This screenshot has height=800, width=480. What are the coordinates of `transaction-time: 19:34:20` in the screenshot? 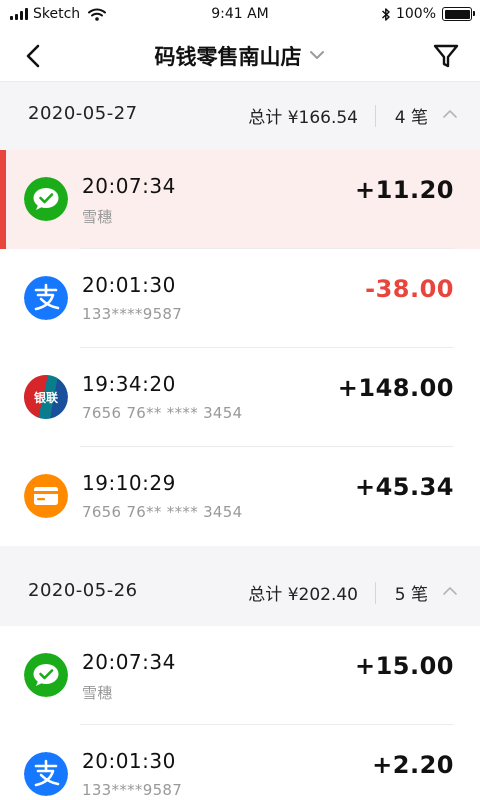 It's located at (129, 384).